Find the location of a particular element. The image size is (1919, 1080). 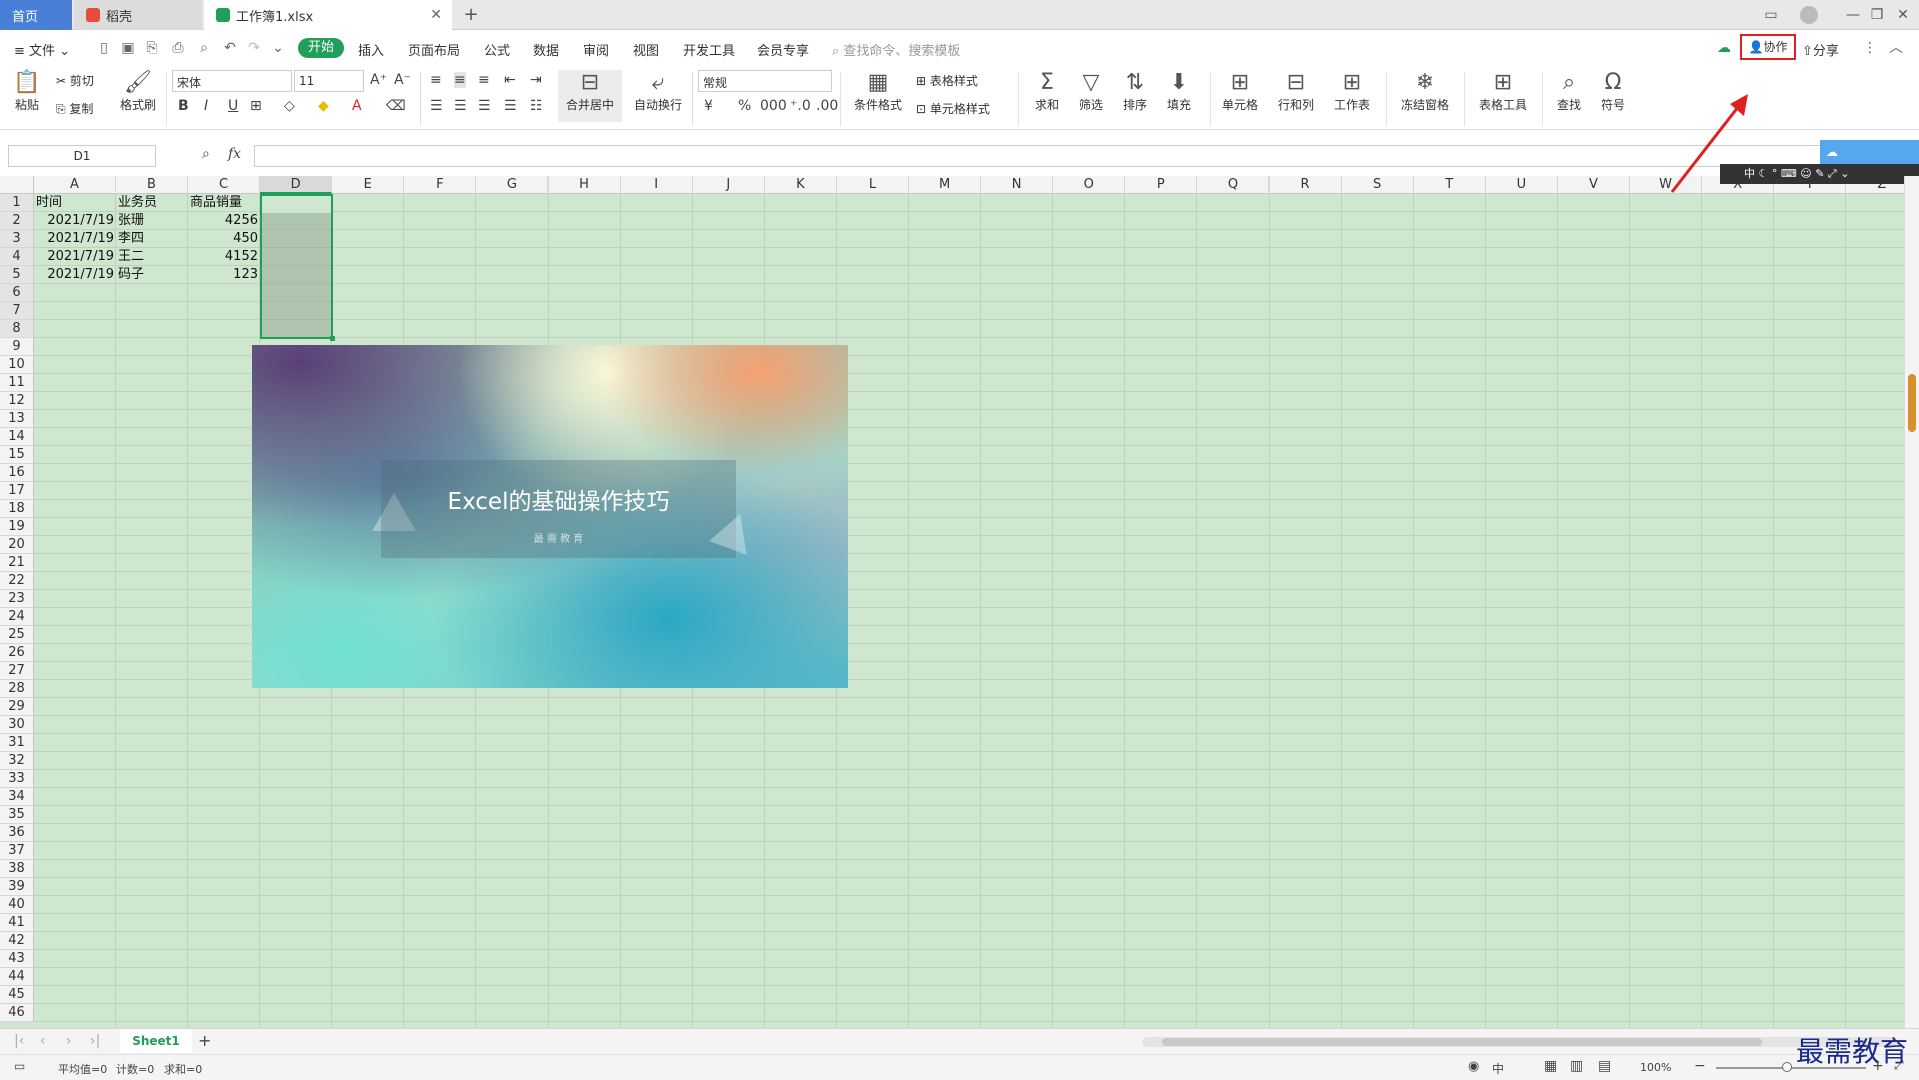

indent-icon: ⇤ is located at coordinates (510, 80).